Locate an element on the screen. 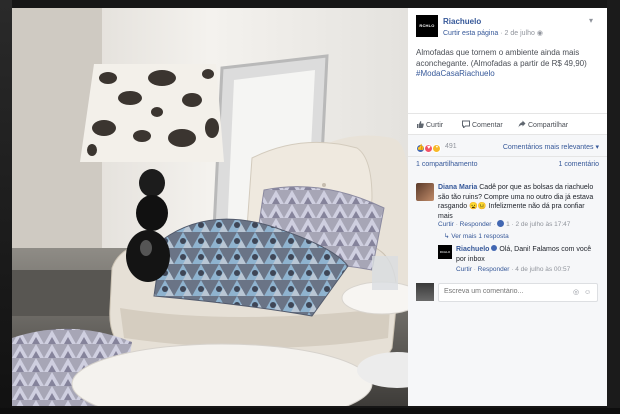 This screenshot has width=620, height=414. reply-date: 4 de julho às 00:57 is located at coordinates (542, 269).